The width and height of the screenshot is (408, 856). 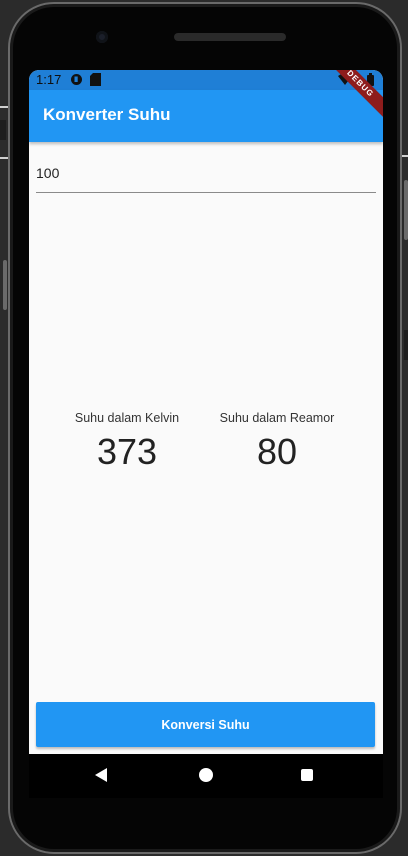 What do you see at coordinates (206, 116) in the screenshot?
I see `app-bar: Konverter Suhu` at bounding box center [206, 116].